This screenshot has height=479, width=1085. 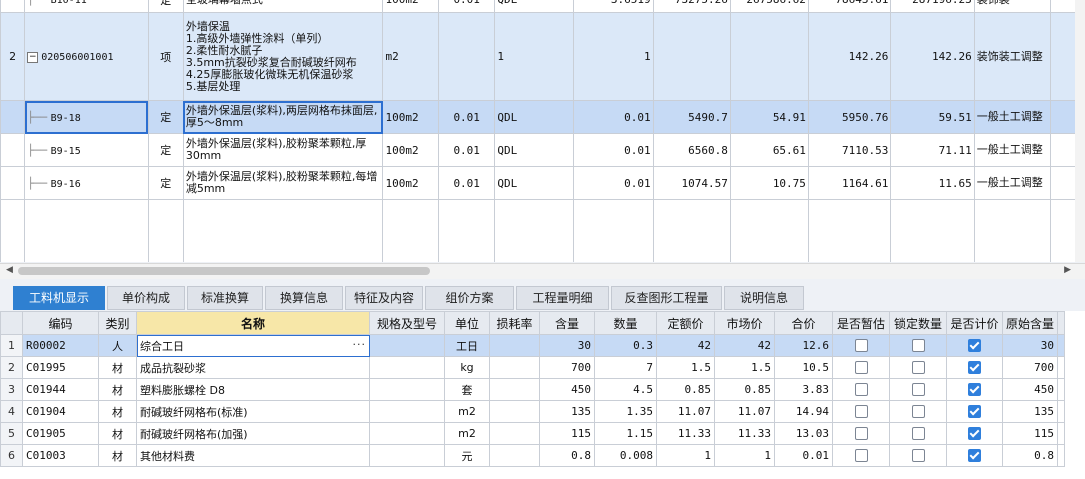 I want to click on material-quantity: 7, so click(x=625, y=367).